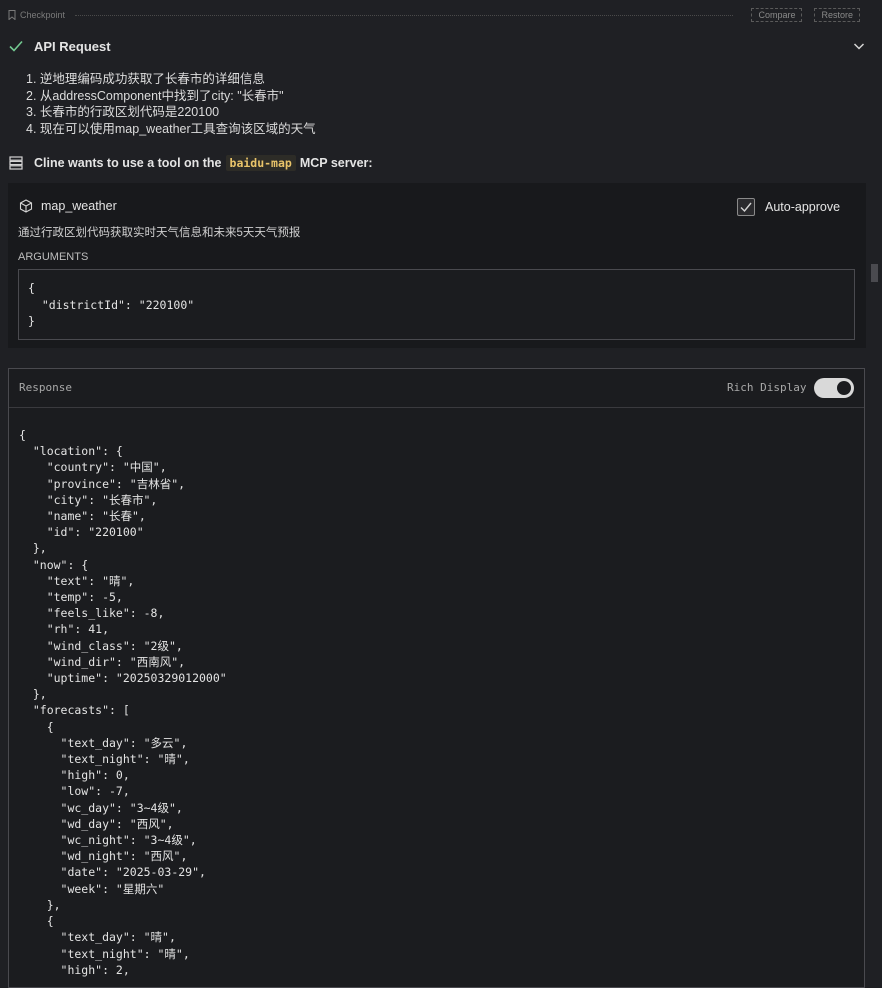 The width and height of the screenshot is (882, 988). I want to click on auto-approve-checkbox, so click(746, 207).